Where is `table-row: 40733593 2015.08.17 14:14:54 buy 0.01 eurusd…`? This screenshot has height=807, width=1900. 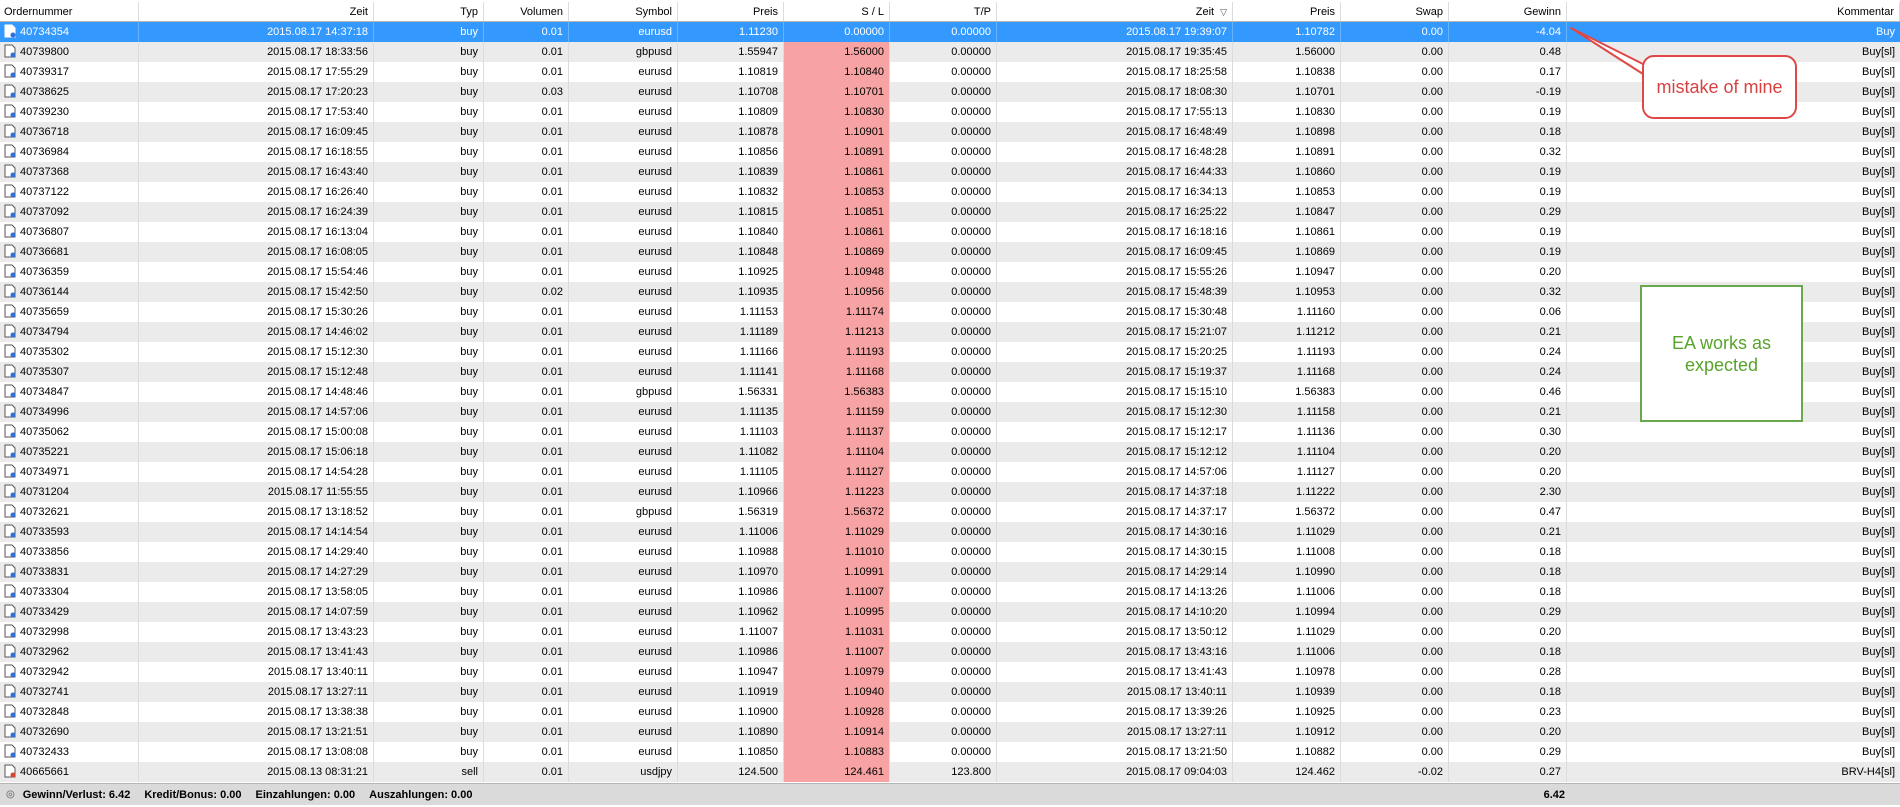 table-row: 40733593 2015.08.17 14:14:54 buy 0.01 eurusd… is located at coordinates (950, 532).